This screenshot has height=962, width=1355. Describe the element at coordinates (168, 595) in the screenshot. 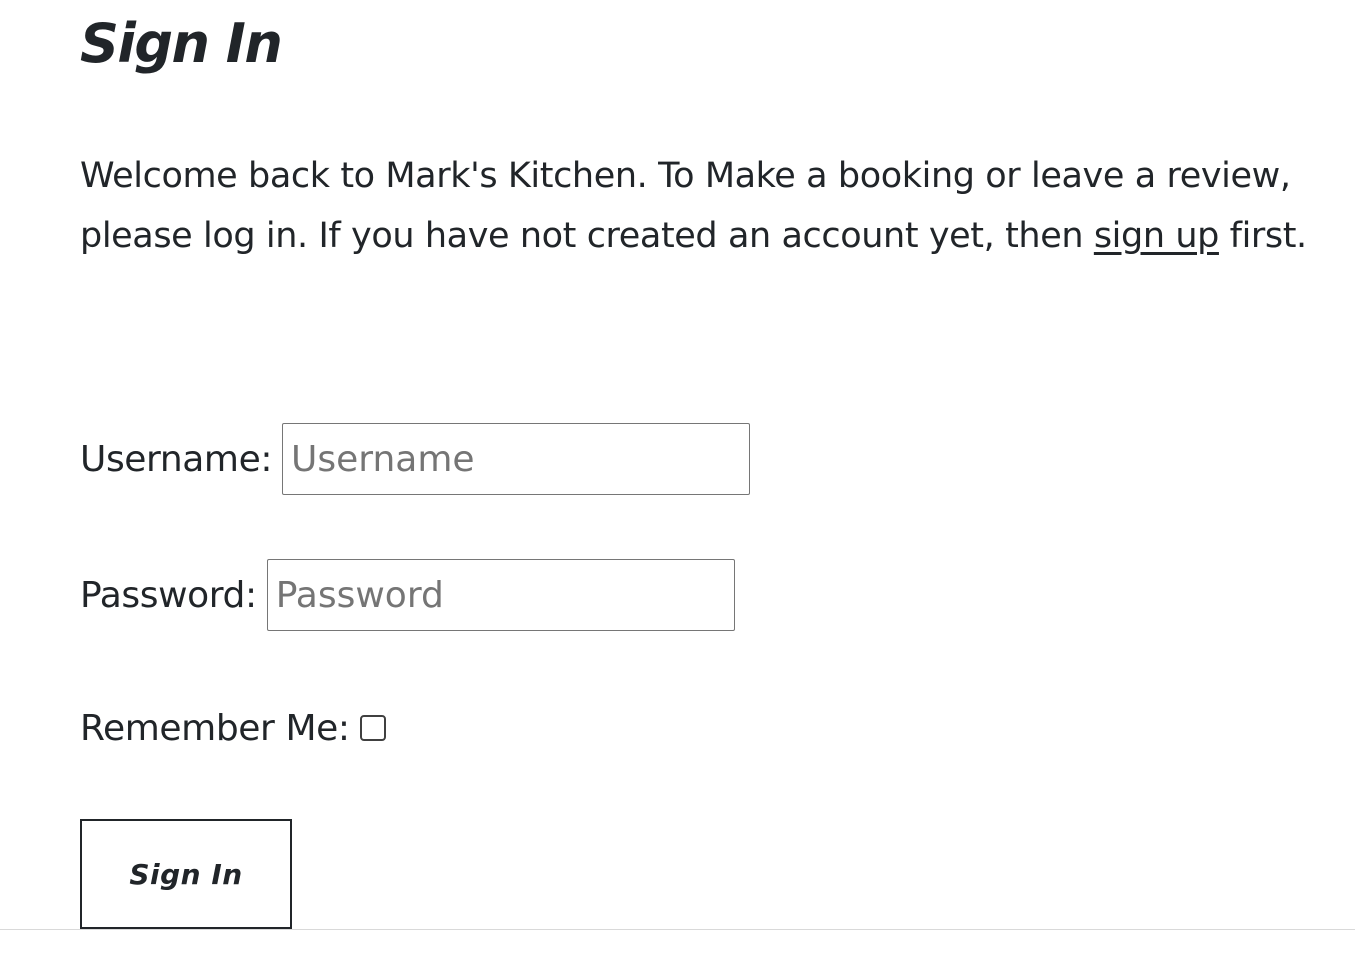

I see `password-label: Password:` at that location.